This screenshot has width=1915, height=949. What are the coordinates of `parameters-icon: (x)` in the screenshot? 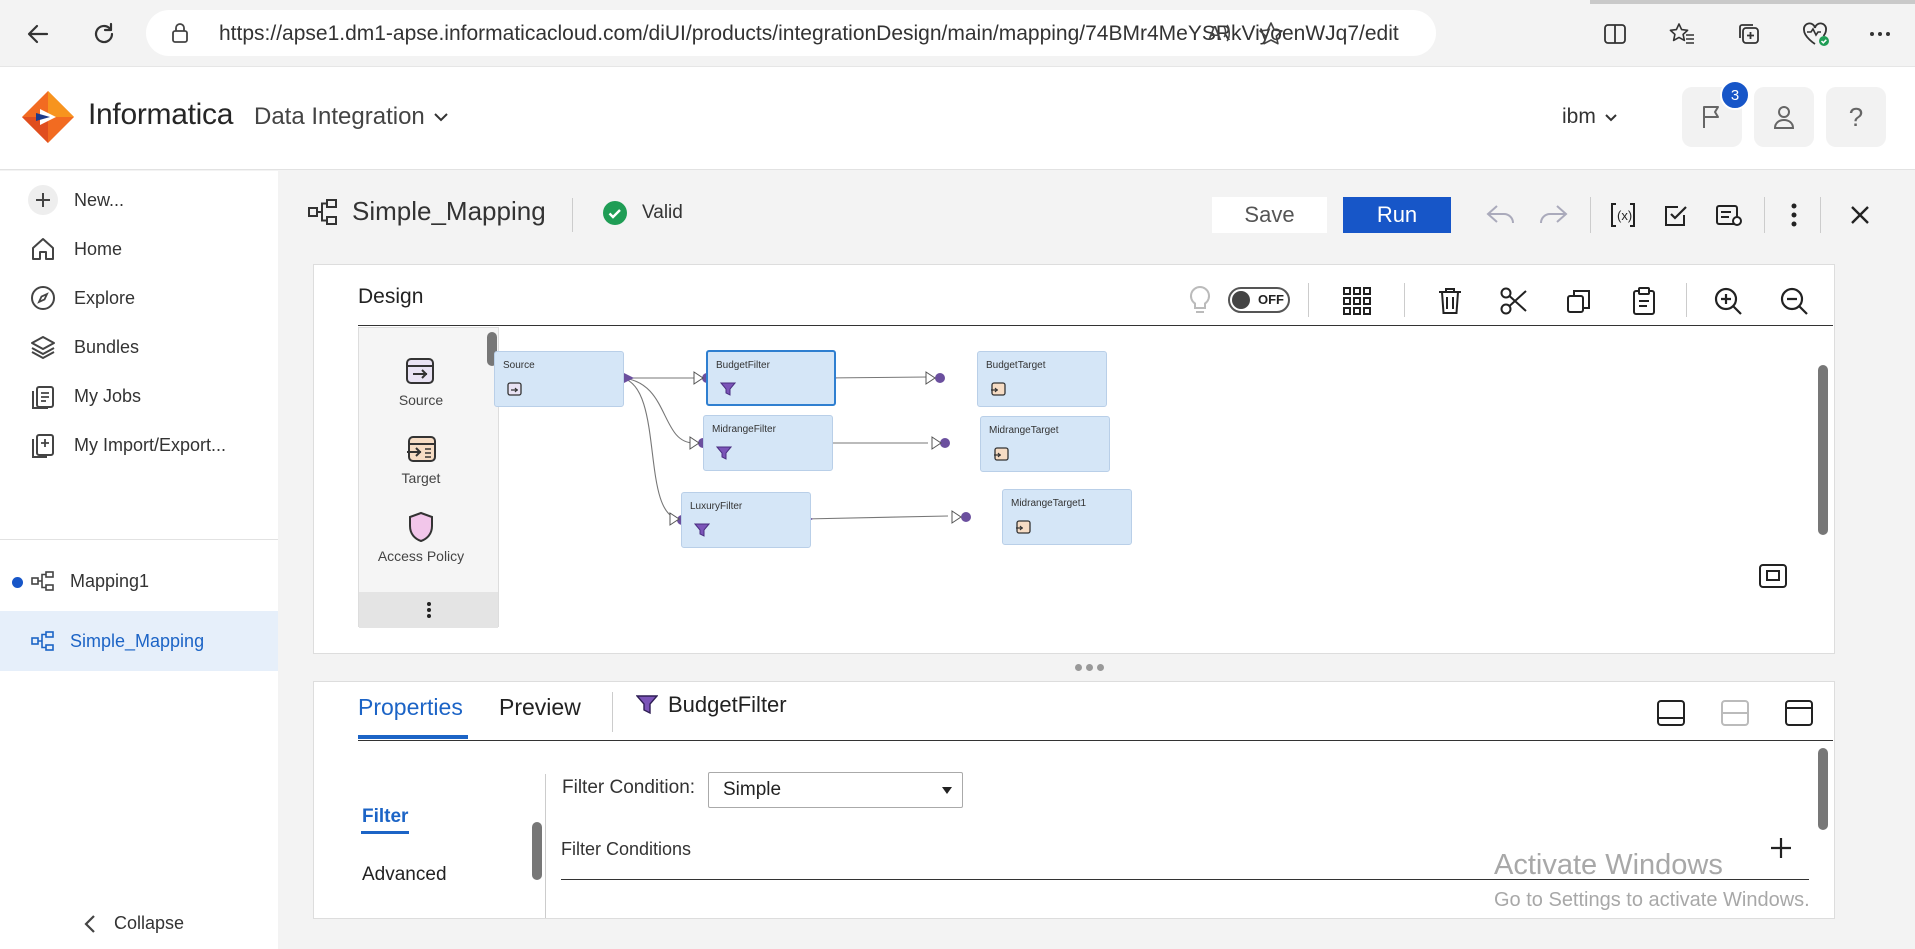 It's located at (1623, 215).